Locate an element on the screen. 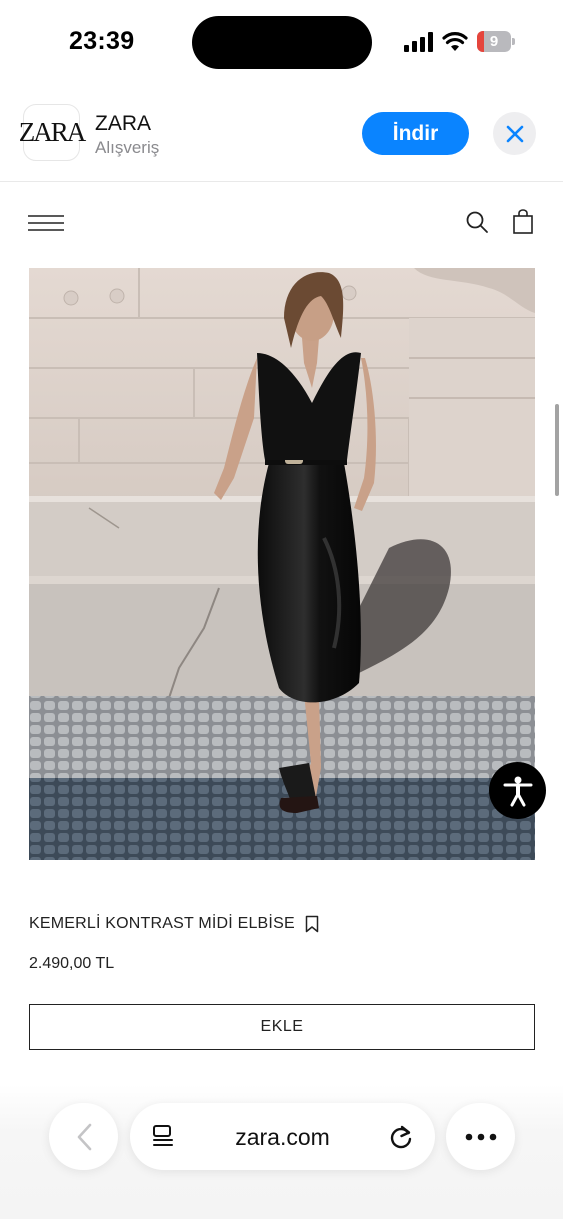 This screenshot has width=563, height=1219. status-time: 23:39 is located at coordinates (102, 41).